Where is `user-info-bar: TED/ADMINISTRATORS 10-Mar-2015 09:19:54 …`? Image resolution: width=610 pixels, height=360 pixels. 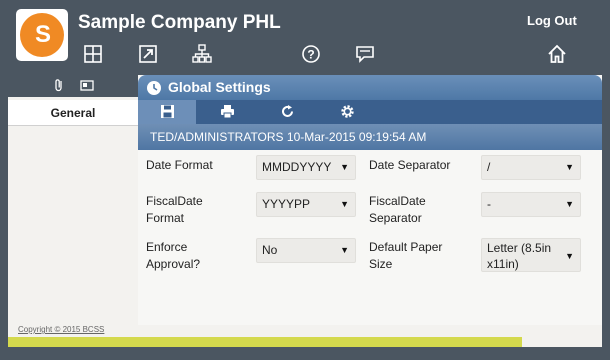
user-info-bar: TED/ADMINISTRATORS 10-Mar-2015 09:19:54 … is located at coordinates (370, 137).